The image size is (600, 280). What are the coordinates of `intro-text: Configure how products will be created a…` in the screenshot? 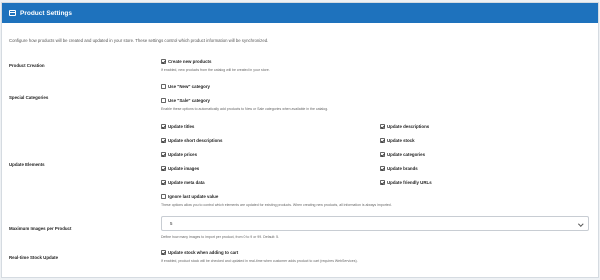 It's located at (139, 40).